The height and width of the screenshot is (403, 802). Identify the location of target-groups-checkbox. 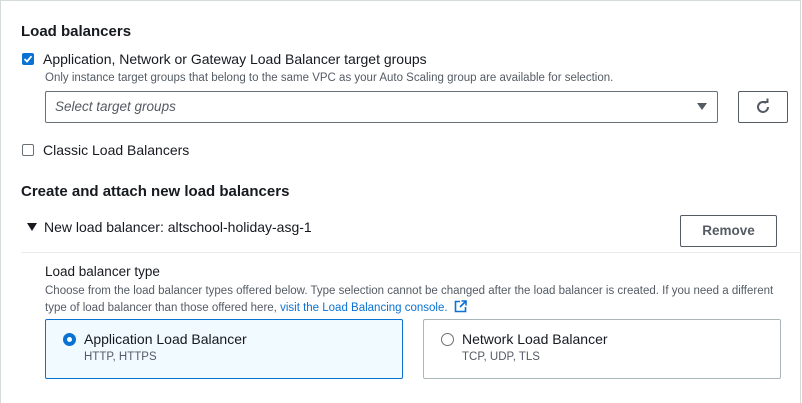
(28, 59).